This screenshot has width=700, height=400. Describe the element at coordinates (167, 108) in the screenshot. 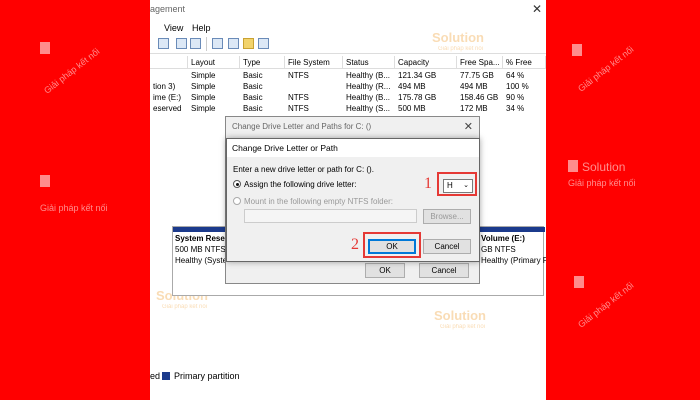

I see `cell-volume: eserved` at that location.